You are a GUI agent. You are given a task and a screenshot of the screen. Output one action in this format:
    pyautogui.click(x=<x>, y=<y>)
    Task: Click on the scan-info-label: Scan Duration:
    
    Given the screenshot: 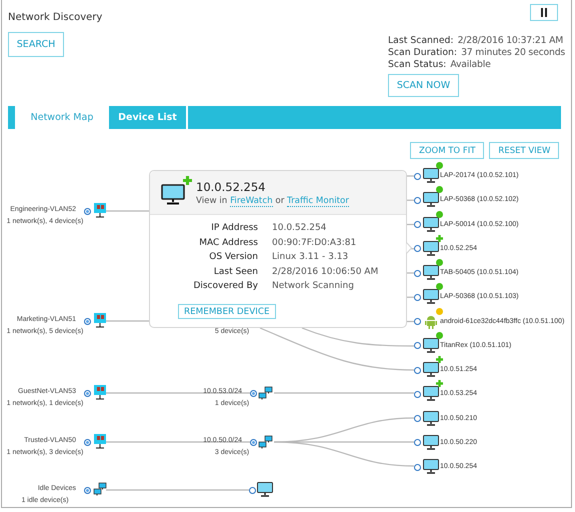 What is the action you would take?
    pyautogui.click(x=423, y=52)
    